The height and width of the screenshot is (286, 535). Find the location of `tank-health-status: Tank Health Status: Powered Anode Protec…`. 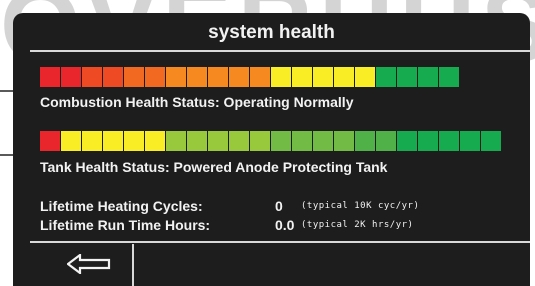

tank-health-status: Tank Health Status: Powered Anode Protec… is located at coordinates (214, 167).